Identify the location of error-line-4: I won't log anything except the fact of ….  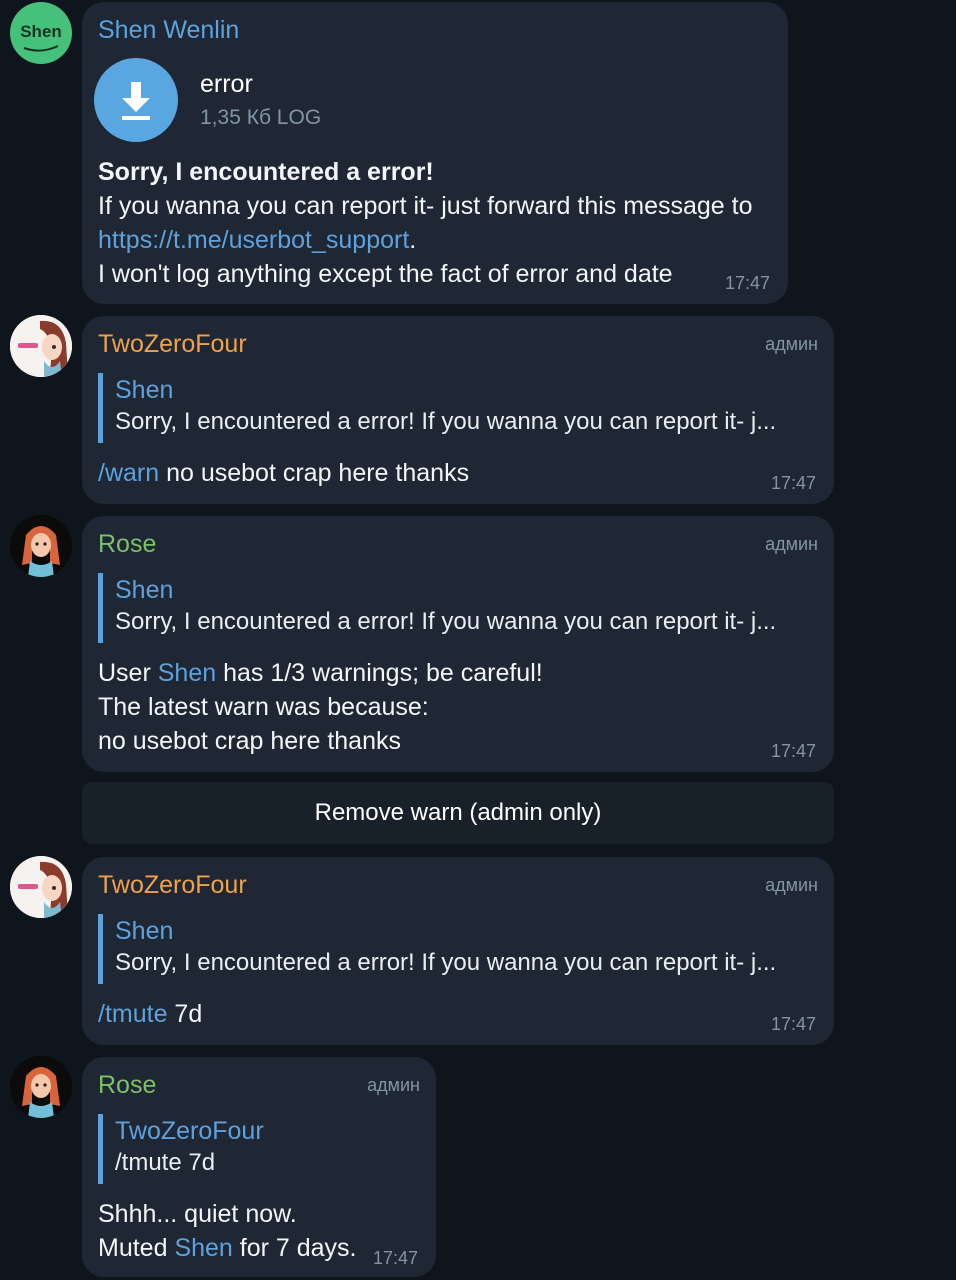
(385, 274).